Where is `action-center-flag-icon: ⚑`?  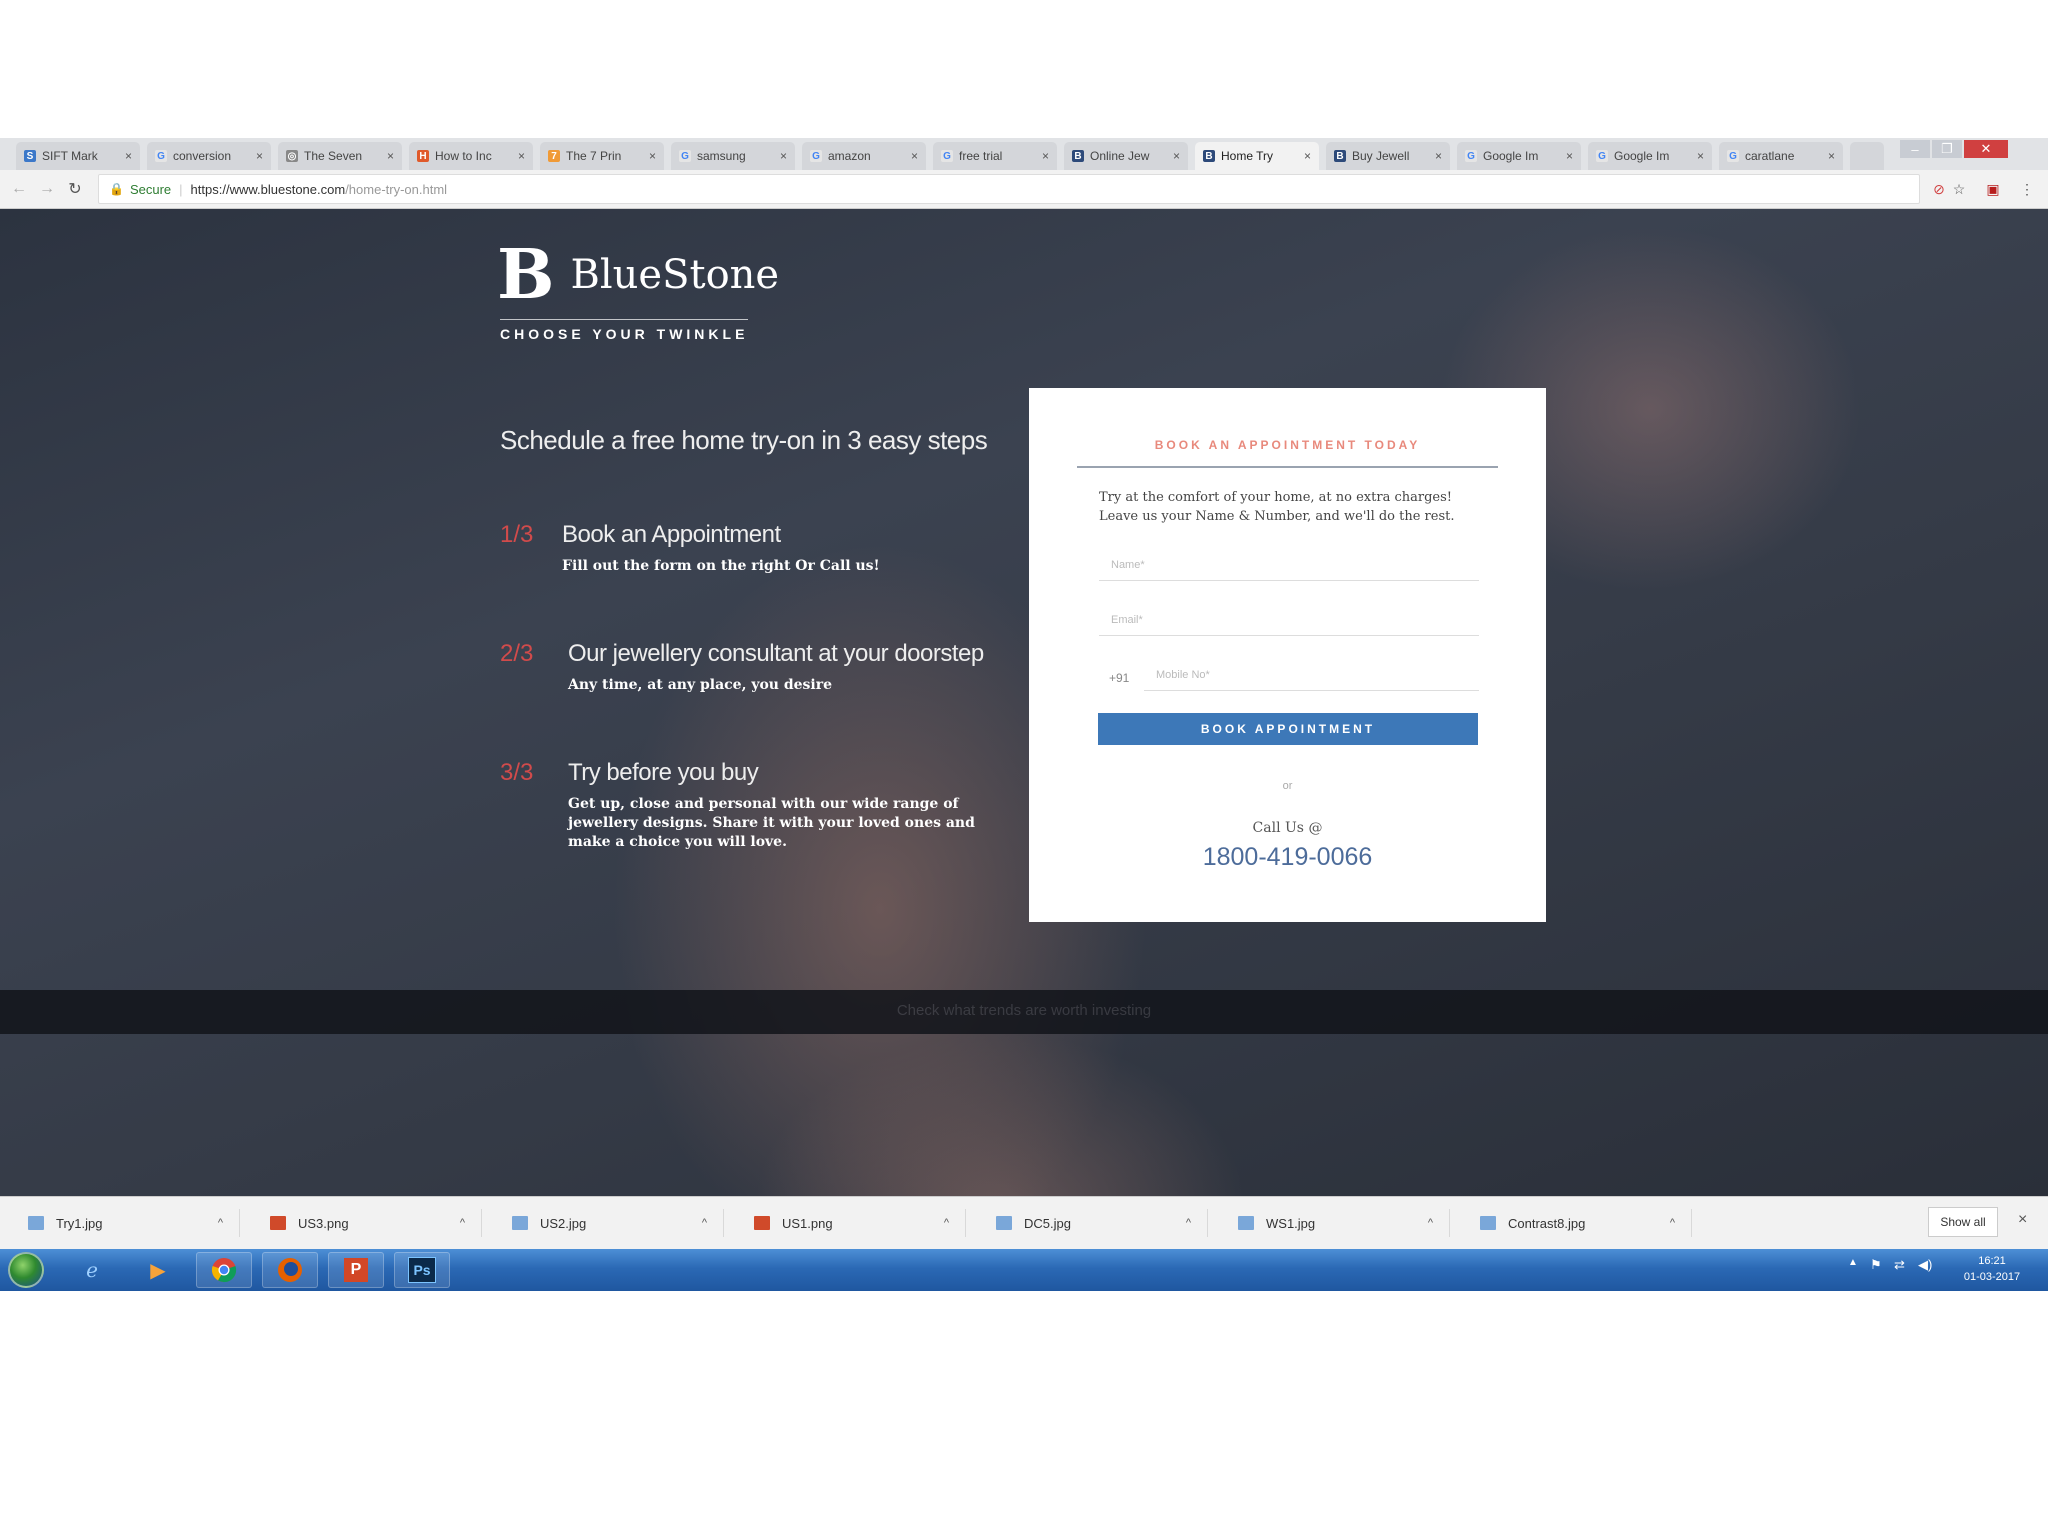
action-center-flag-icon: ⚑ is located at coordinates (1876, 1265).